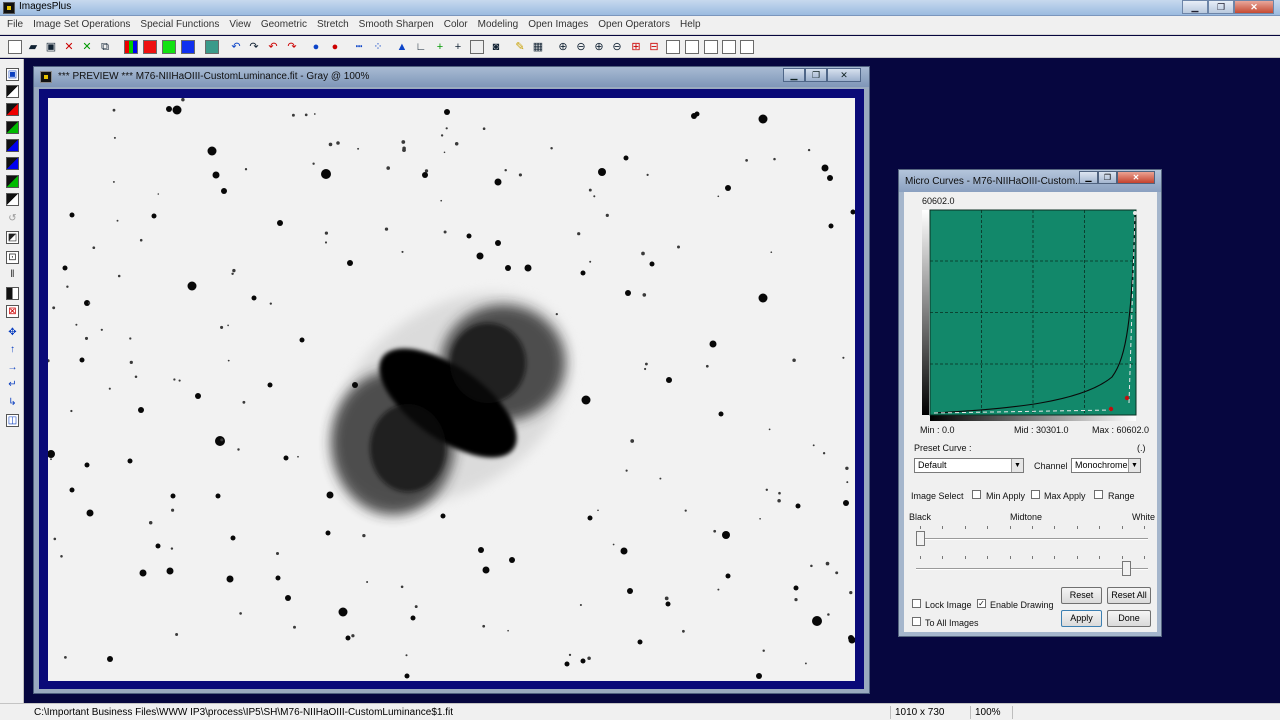 The width and height of the screenshot is (1280, 720). What do you see at coordinates (634, 25) in the screenshot?
I see `menu-open-operators: Open Operators` at bounding box center [634, 25].